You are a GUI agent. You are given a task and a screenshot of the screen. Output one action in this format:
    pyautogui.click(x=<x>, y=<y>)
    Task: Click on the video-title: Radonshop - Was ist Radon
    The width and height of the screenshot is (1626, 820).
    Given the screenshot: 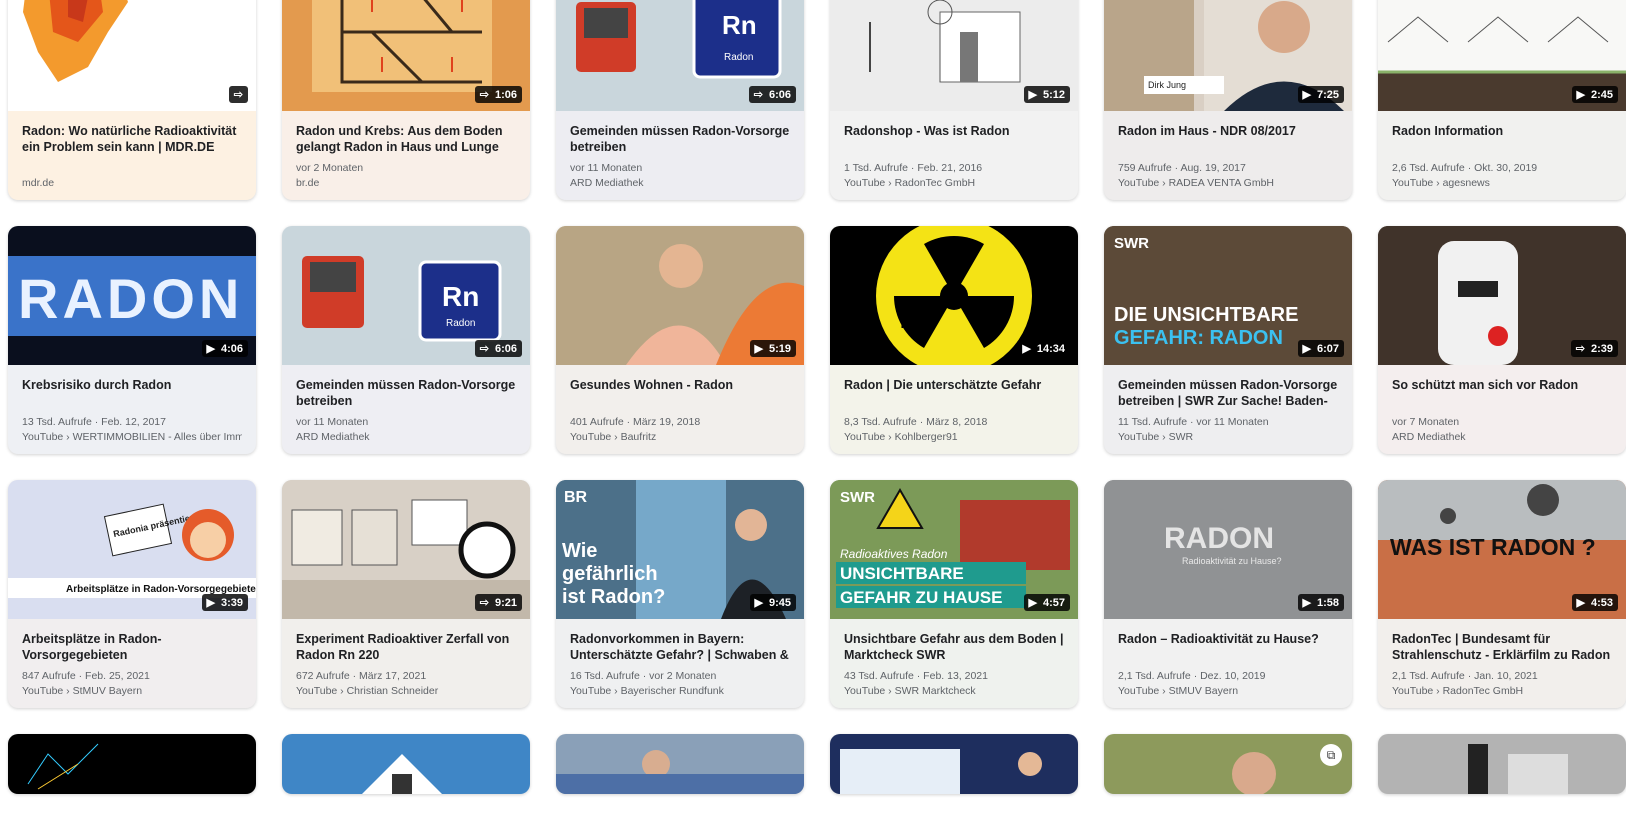 What is the action you would take?
    pyautogui.click(x=954, y=131)
    